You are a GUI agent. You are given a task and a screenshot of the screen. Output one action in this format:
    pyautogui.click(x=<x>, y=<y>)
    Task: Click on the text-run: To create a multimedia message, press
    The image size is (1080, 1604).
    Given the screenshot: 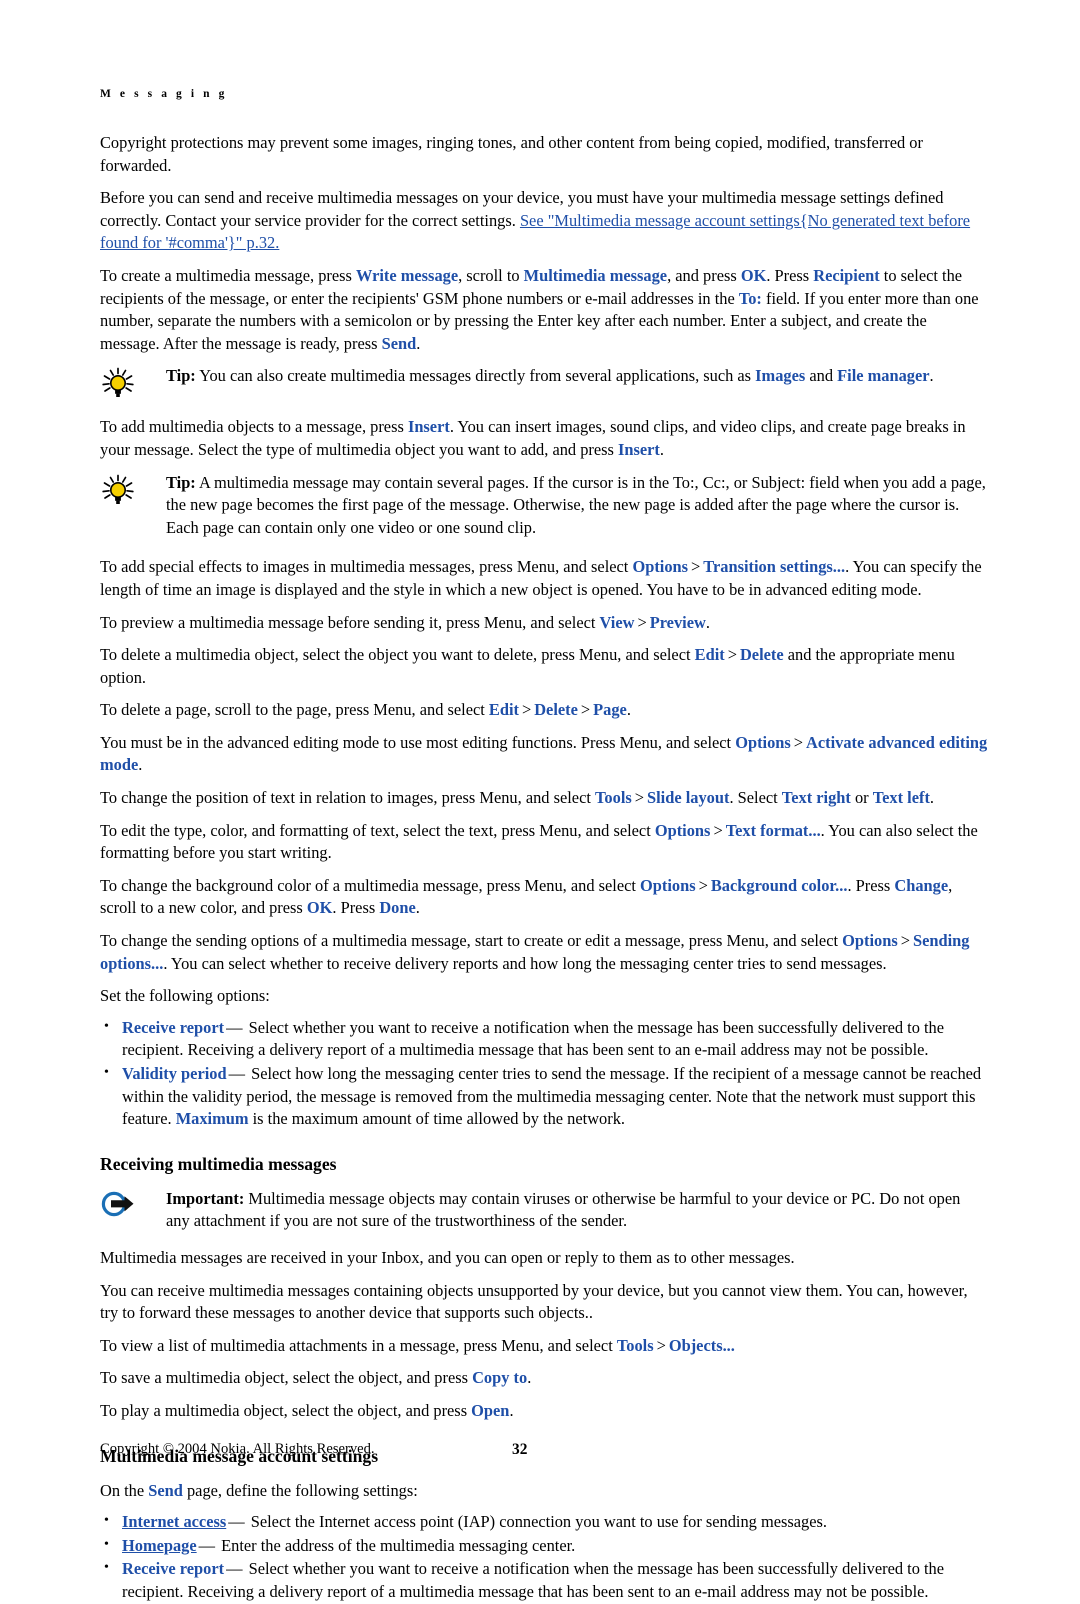 What is the action you would take?
    pyautogui.click(x=228, y=275)
    